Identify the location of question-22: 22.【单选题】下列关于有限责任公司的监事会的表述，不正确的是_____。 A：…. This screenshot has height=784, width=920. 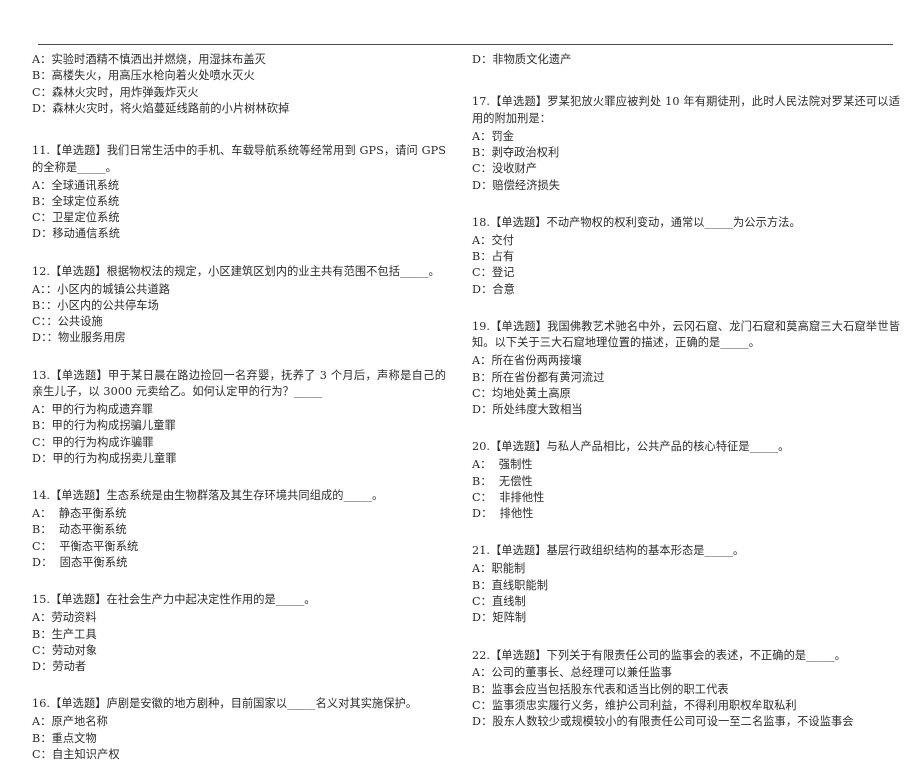
(686, 689).